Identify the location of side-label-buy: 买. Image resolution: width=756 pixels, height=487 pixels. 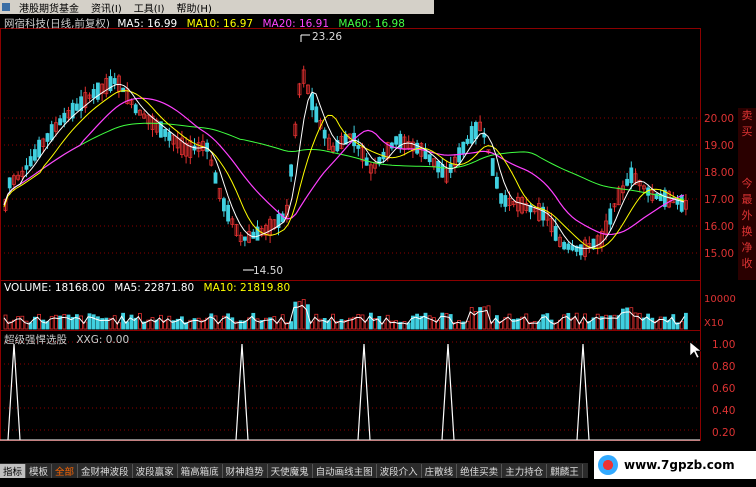
(747, 131).